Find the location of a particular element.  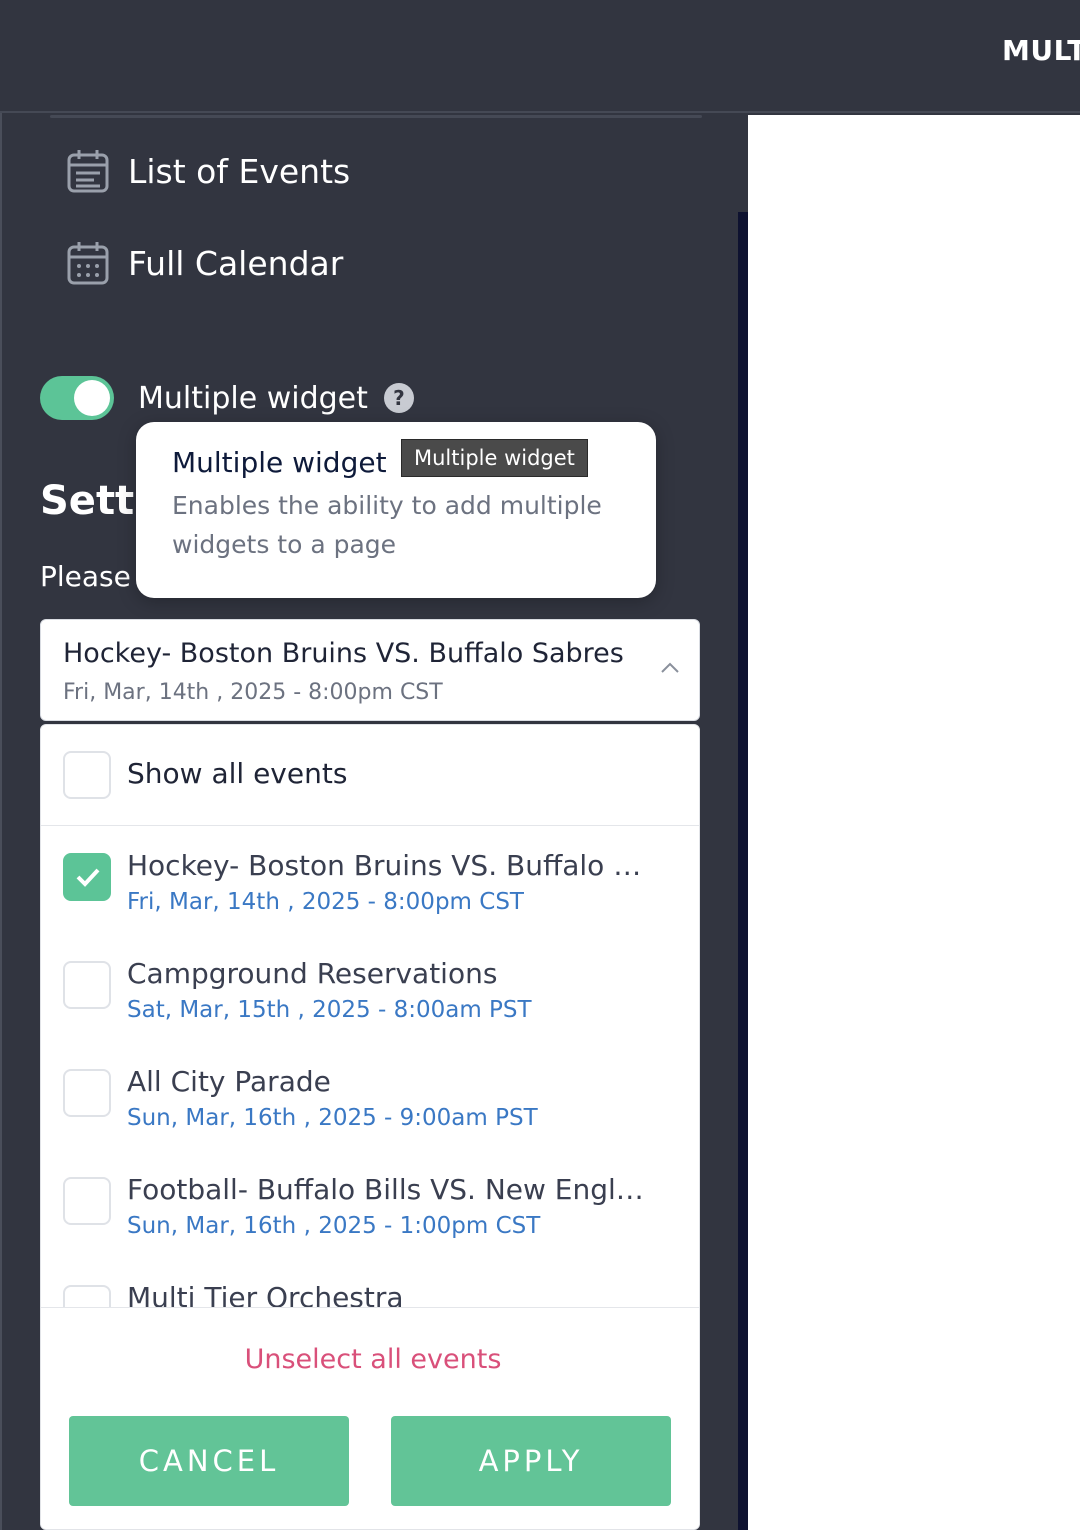

popover-title: Multiple widget is located at coordinates (279, 462).